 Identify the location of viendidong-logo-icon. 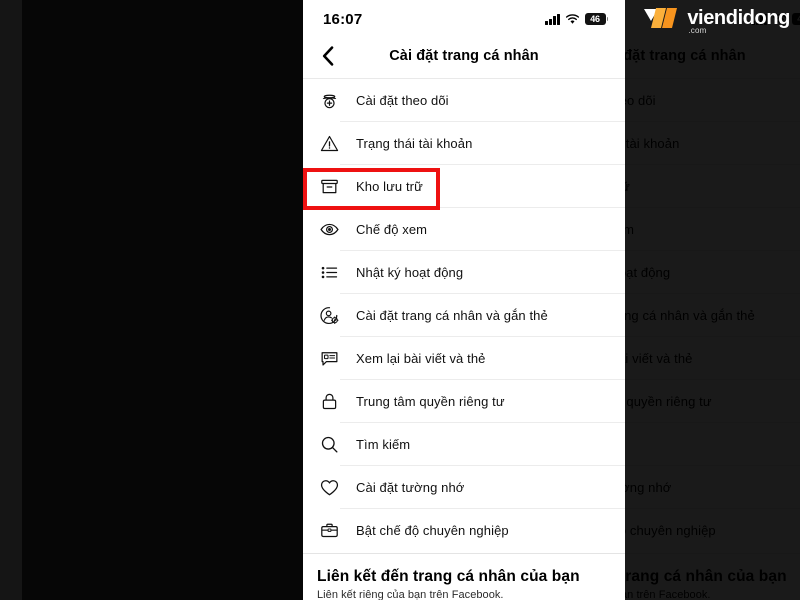
(660, 18).